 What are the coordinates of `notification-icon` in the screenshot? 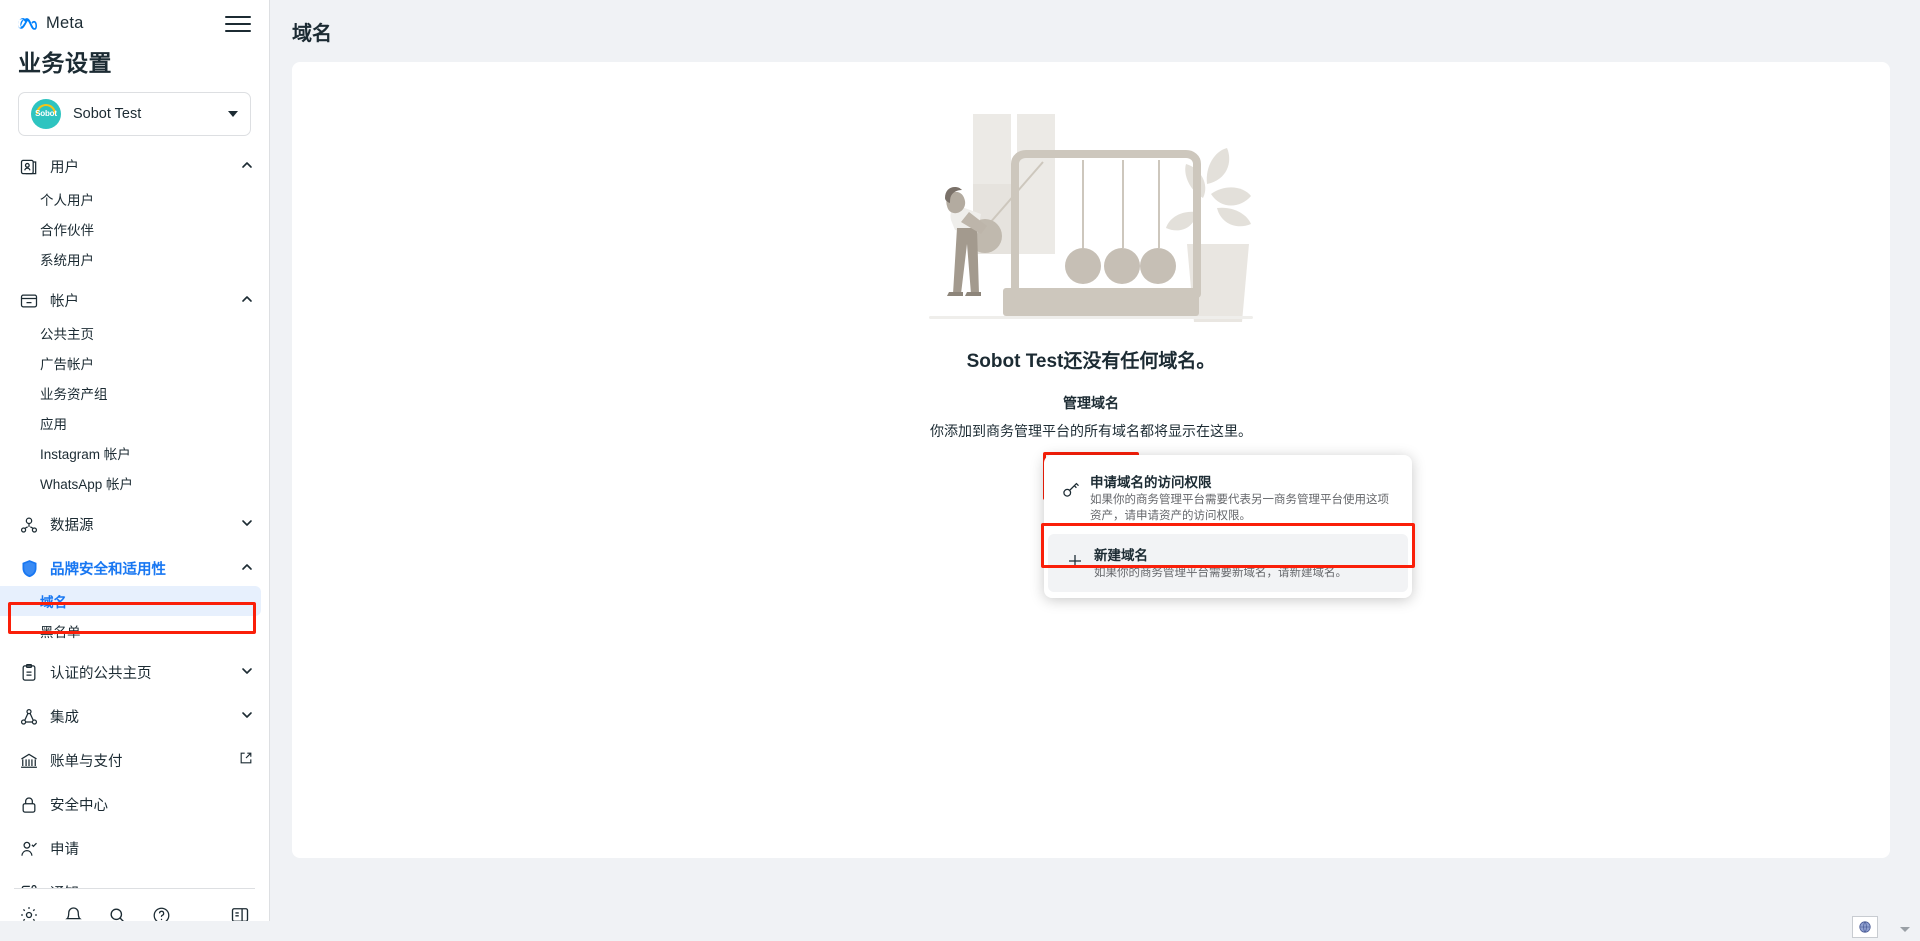 It's located at (29, 885).